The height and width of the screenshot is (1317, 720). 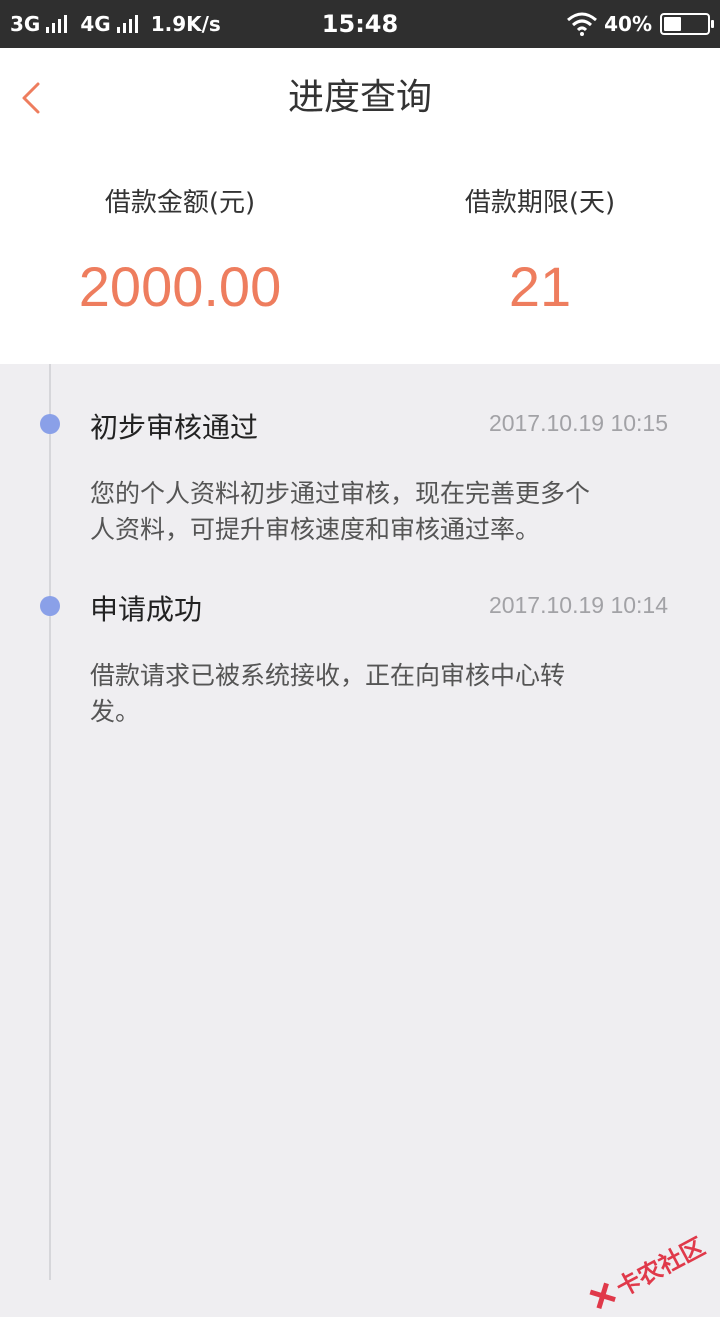 I want to click on battery-level, so click(x=672, y=24).